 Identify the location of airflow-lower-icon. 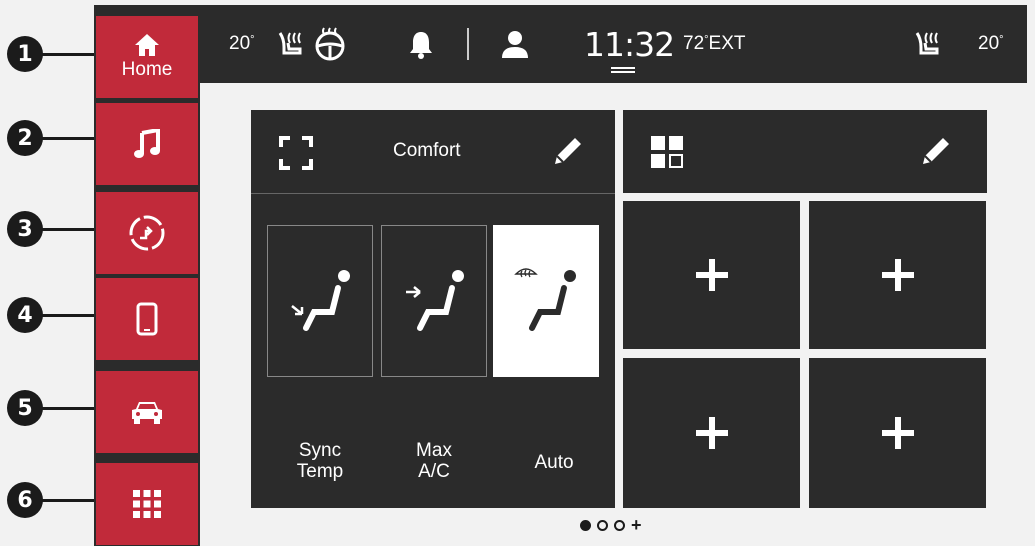
(320, 300).